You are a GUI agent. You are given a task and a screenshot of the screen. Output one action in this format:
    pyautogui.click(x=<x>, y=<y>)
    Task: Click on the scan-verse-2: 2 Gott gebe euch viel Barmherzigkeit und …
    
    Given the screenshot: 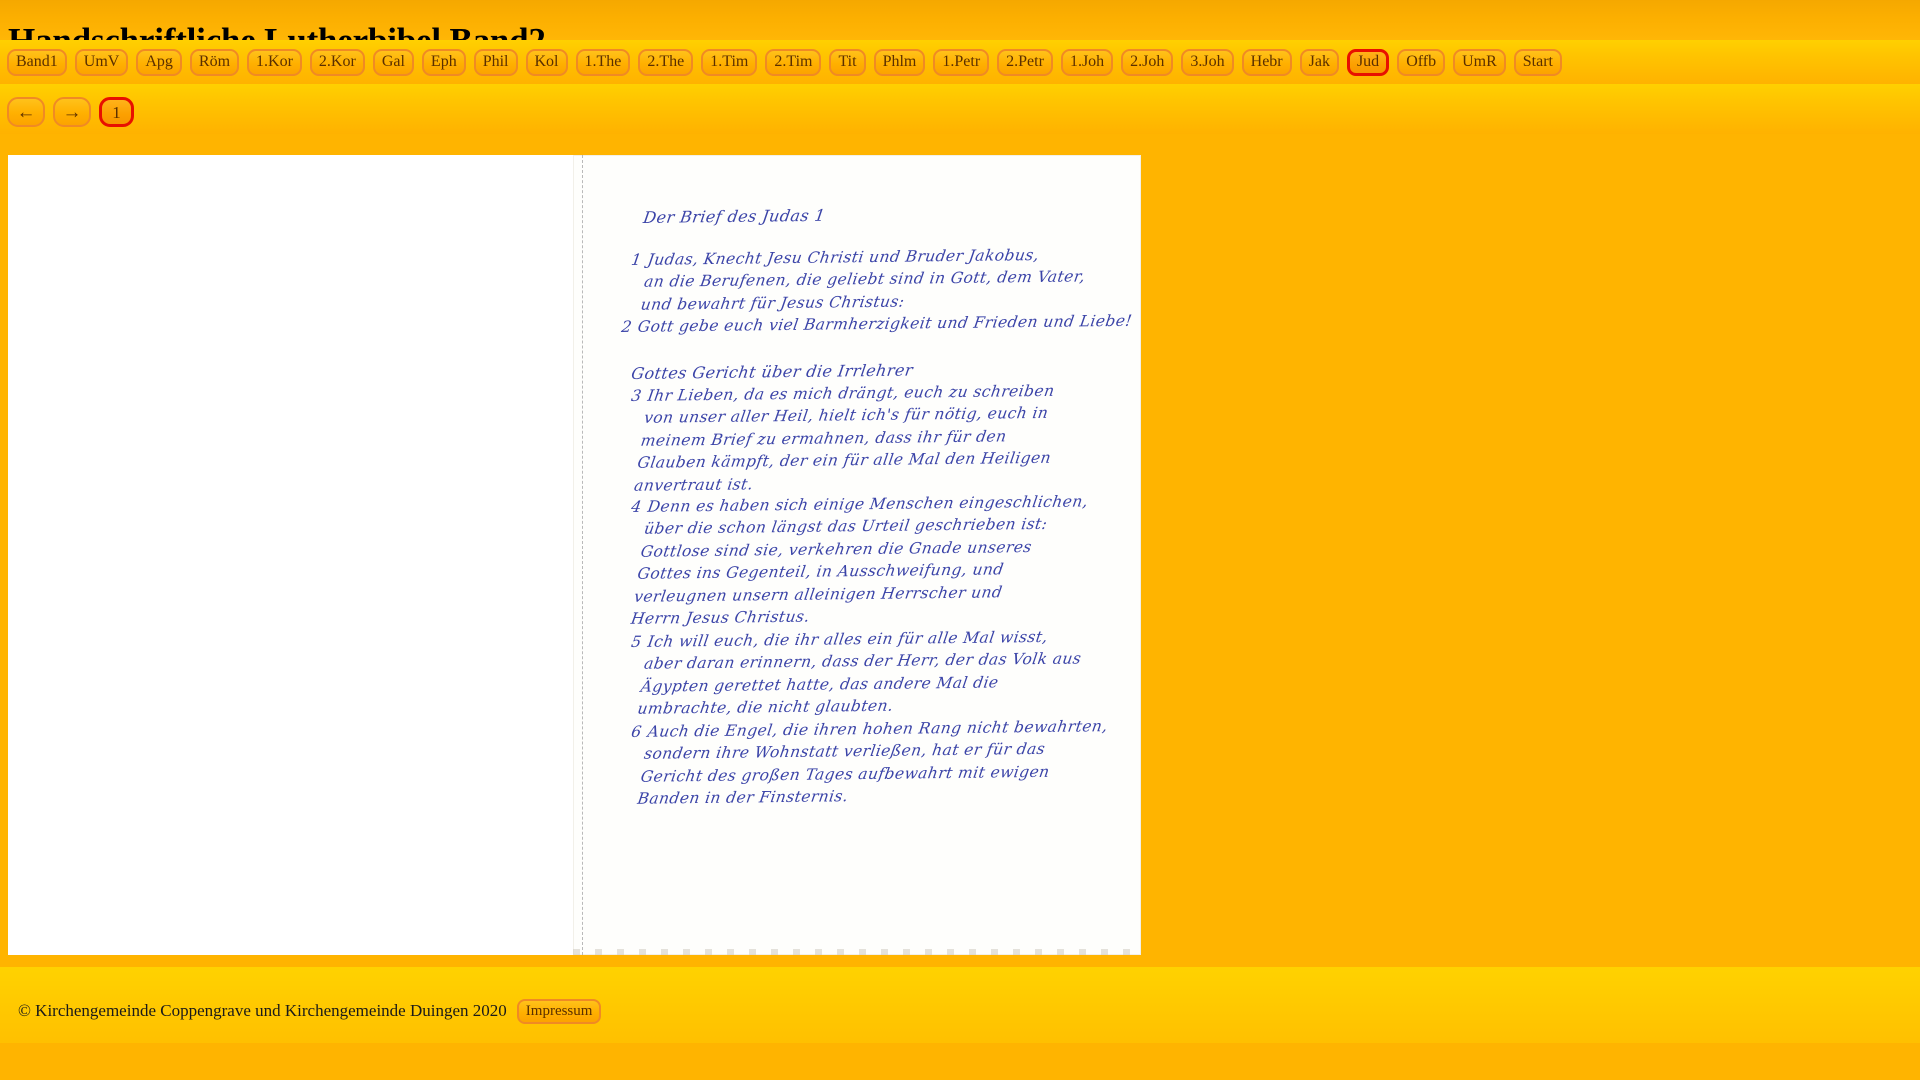 What is the action you would take?
    pyautogui.click(x=877, y=324)
    